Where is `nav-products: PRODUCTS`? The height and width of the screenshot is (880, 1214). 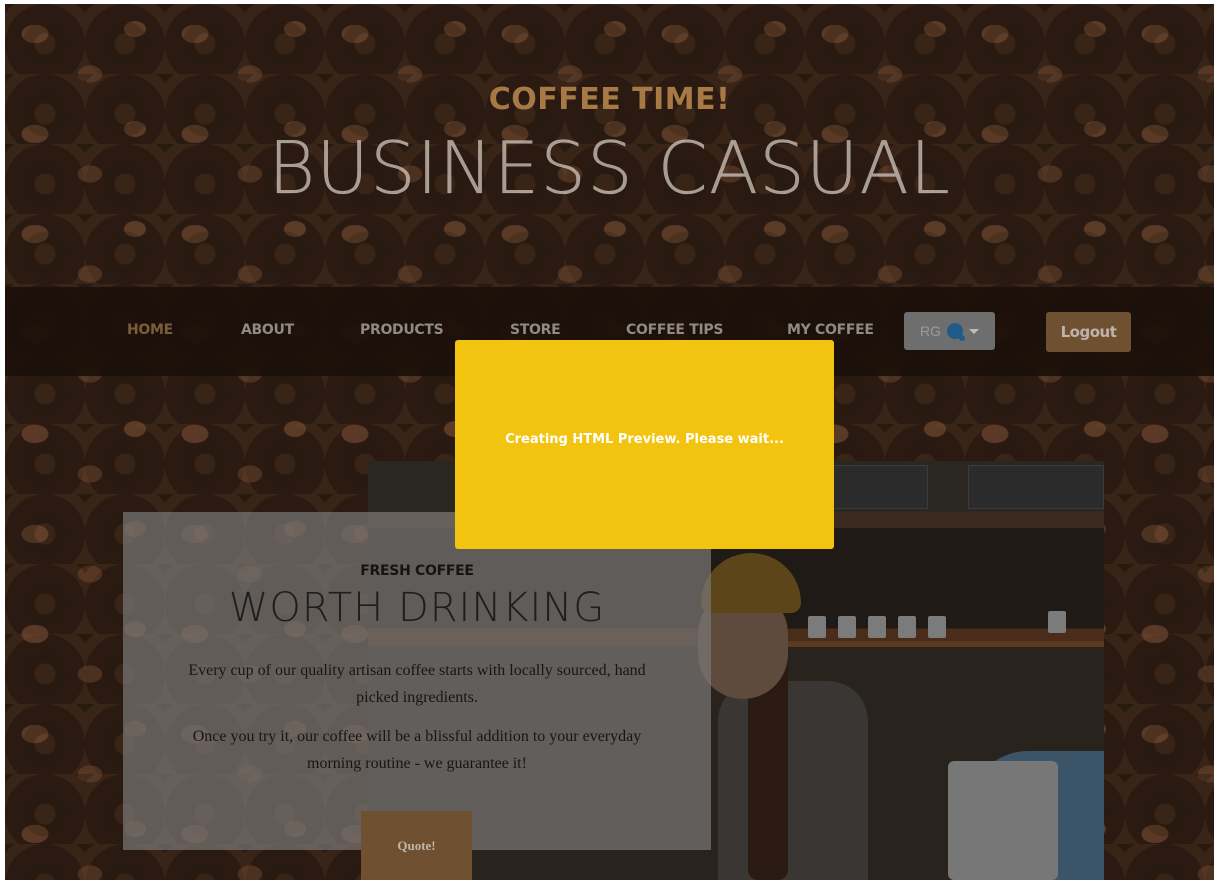 nav-products: PRODUCTS is located at coordinates (402, 330).